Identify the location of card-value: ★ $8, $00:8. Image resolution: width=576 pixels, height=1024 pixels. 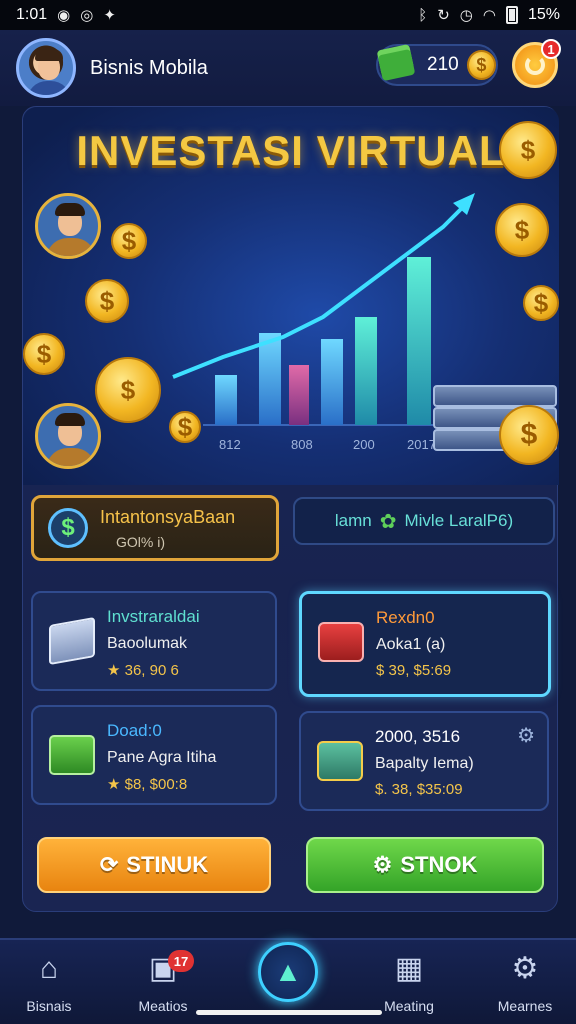
(147, 784).